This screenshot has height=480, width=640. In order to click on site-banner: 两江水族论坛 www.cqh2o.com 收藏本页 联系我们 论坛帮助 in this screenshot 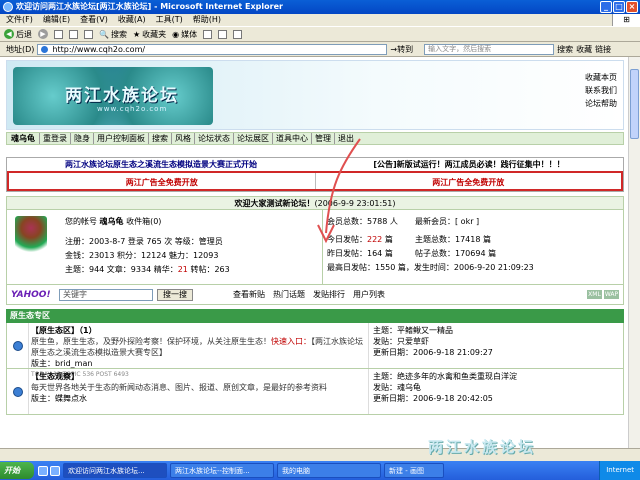, I will do `click(315, 95)`.